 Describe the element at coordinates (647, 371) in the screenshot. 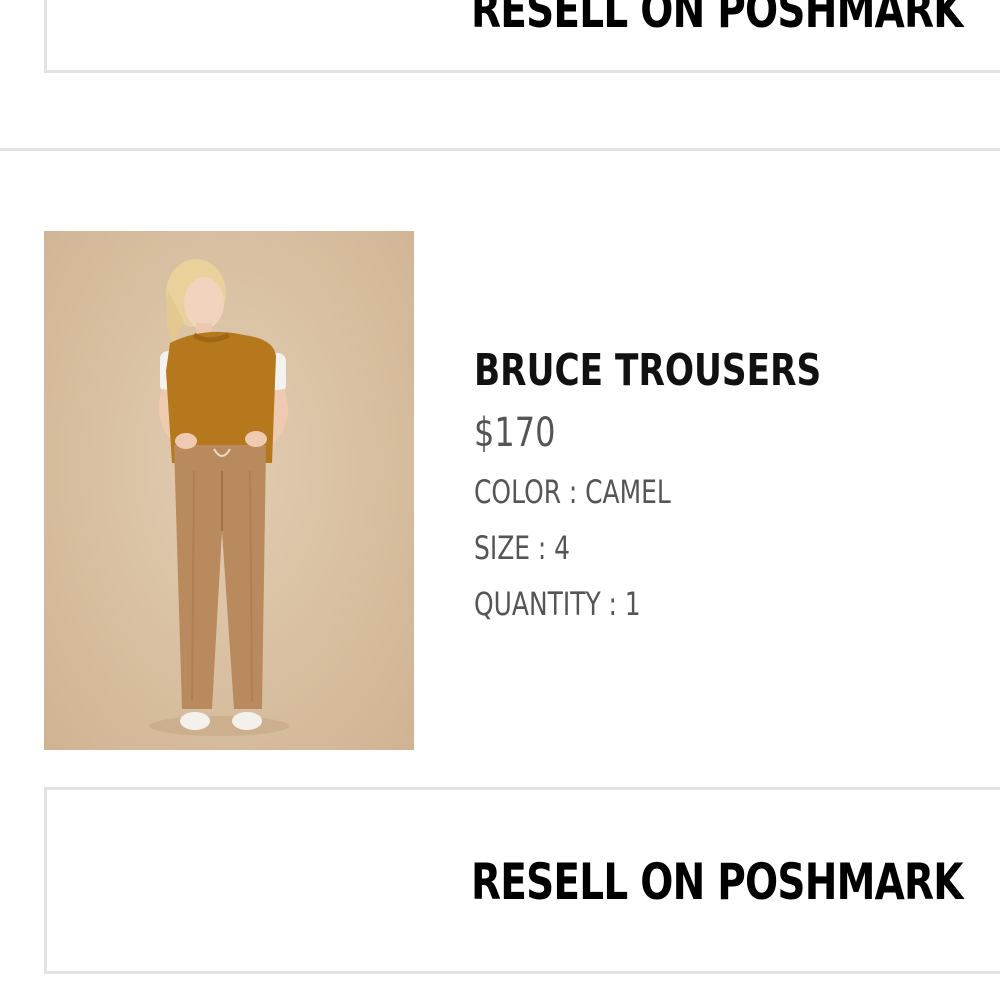

I see `product-title: BRUCE TROUSERS` at that location.